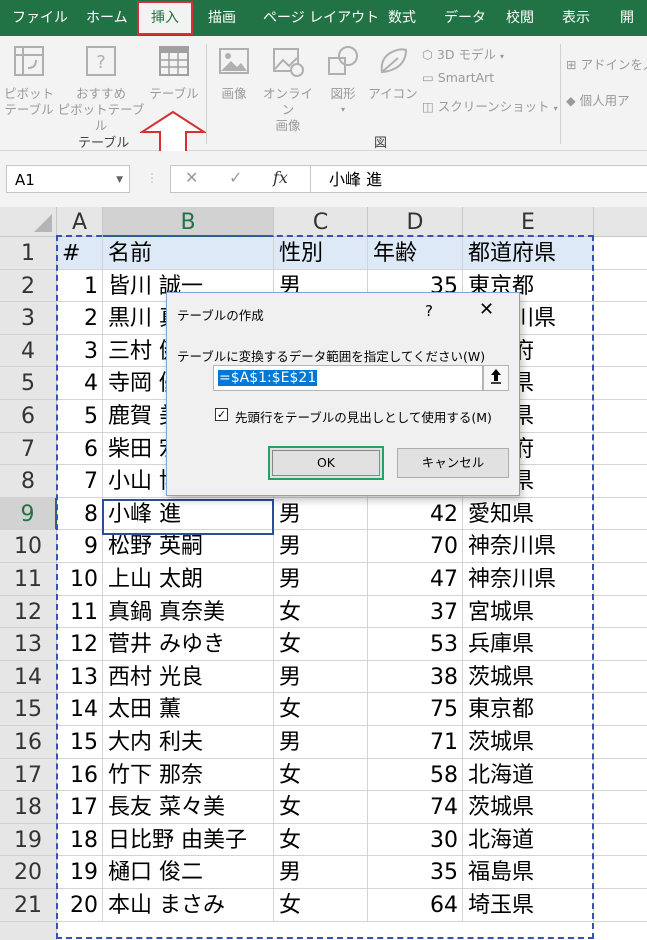 Image resolution: width=647 pixels, height=940 pixels. Describe the element at coordinates (528, 514) in the screenshot. I see `table-cell: 愛知県` at that location.